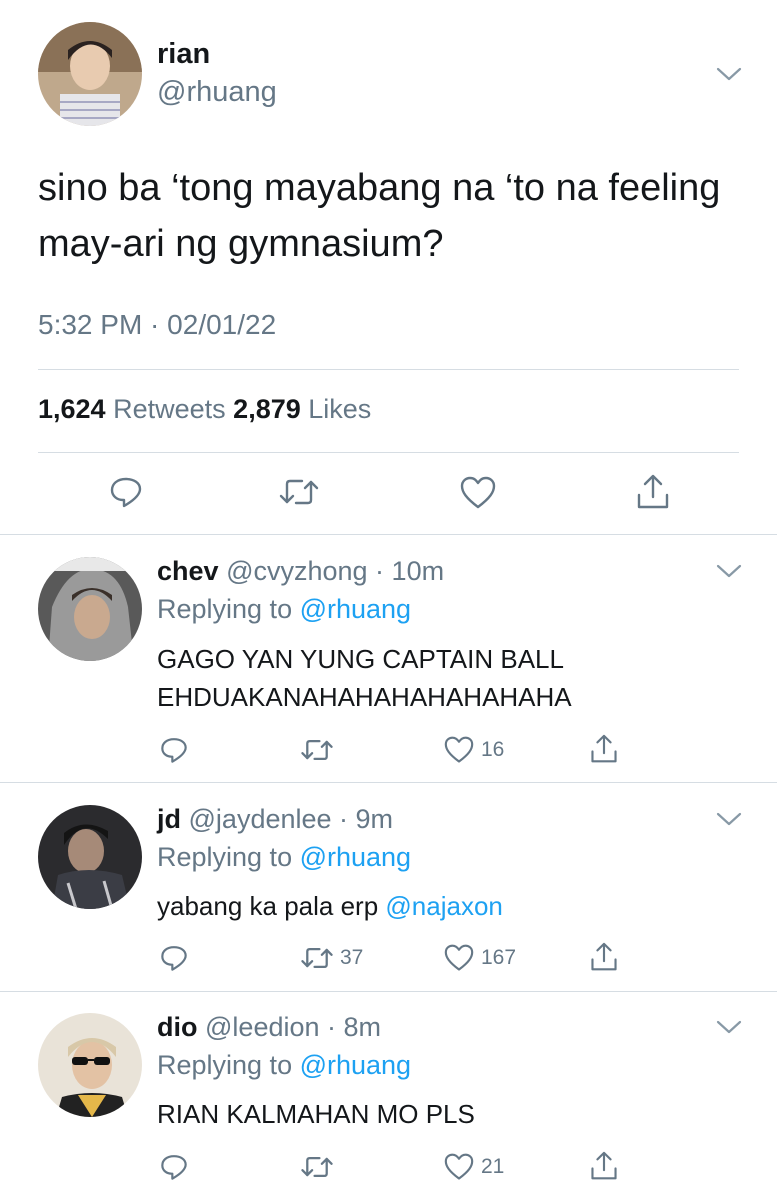 The width and height of the screenshot is (777, 1200). I want to click on reply-time: 9m, so click(375, 819).